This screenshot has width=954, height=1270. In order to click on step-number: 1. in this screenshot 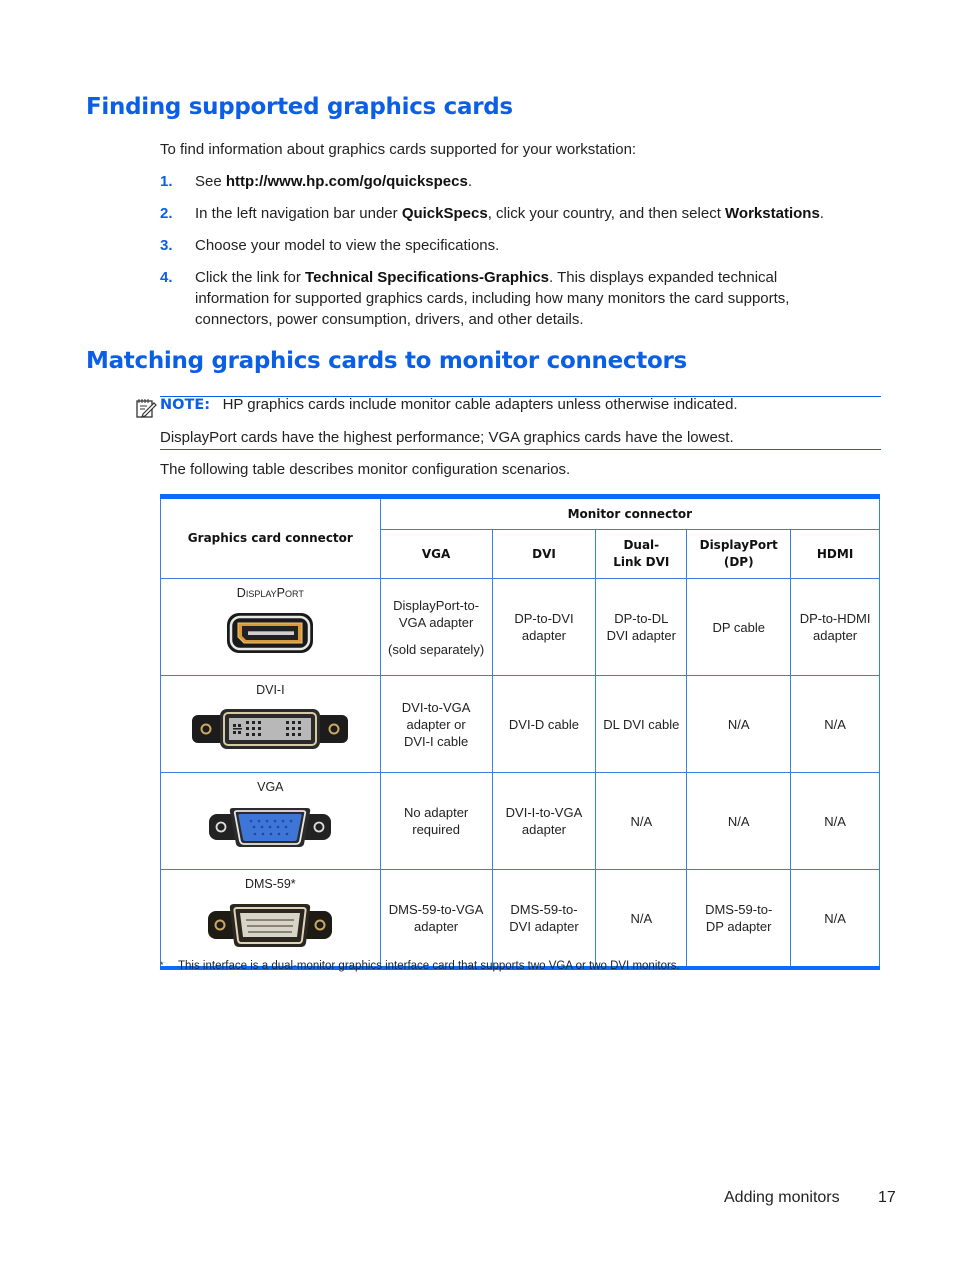, I will do `click(166, 181)`.